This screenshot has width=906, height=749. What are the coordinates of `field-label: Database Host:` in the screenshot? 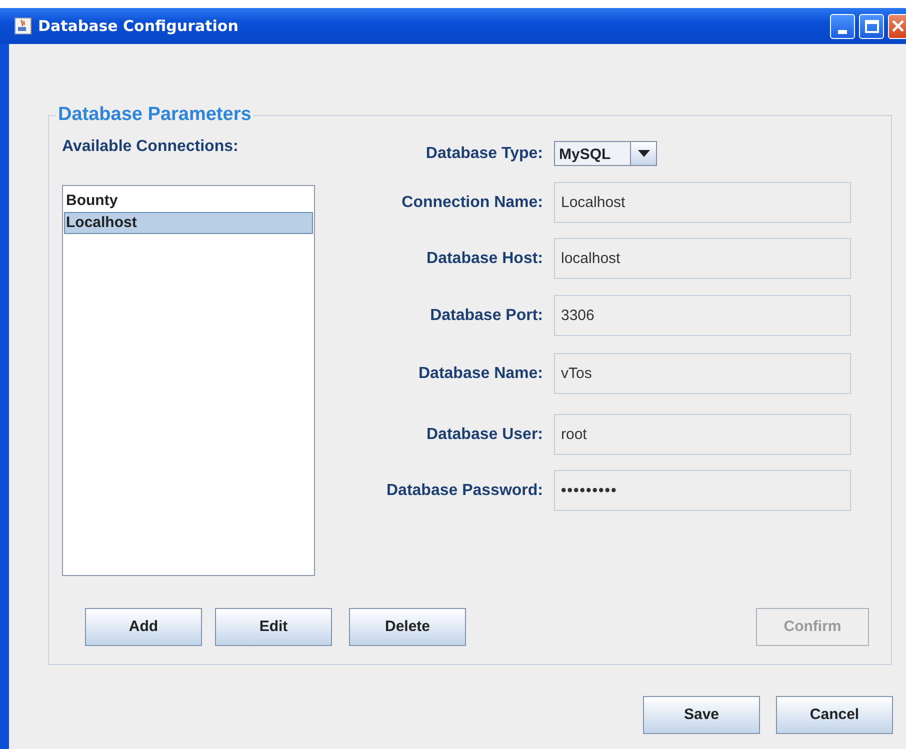 It's located at (484, 258).